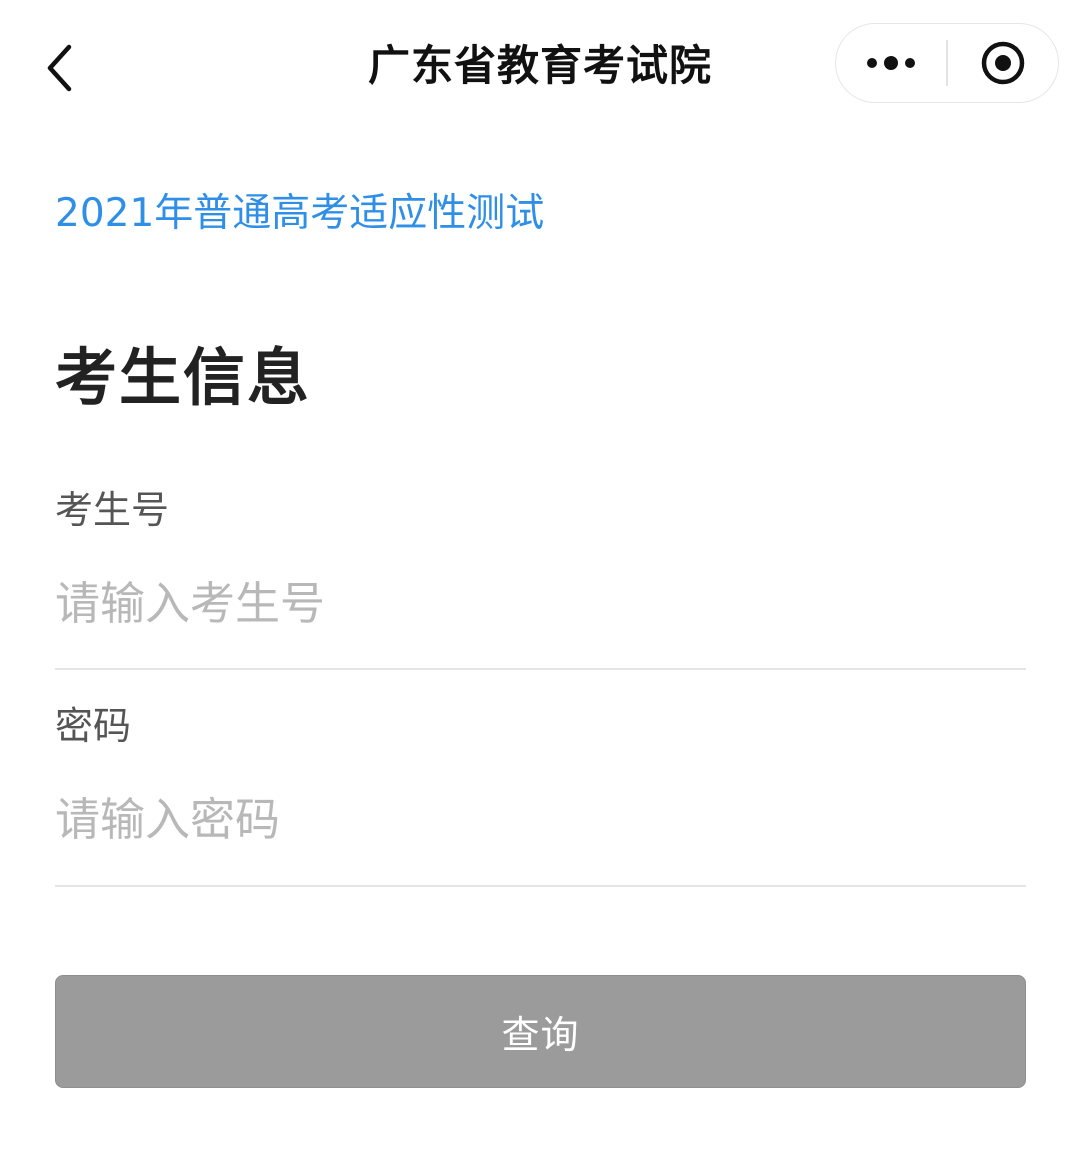 This screenshot has height=1149, width=1080. I want to click on query-button: 查询, so click(540, 1031).